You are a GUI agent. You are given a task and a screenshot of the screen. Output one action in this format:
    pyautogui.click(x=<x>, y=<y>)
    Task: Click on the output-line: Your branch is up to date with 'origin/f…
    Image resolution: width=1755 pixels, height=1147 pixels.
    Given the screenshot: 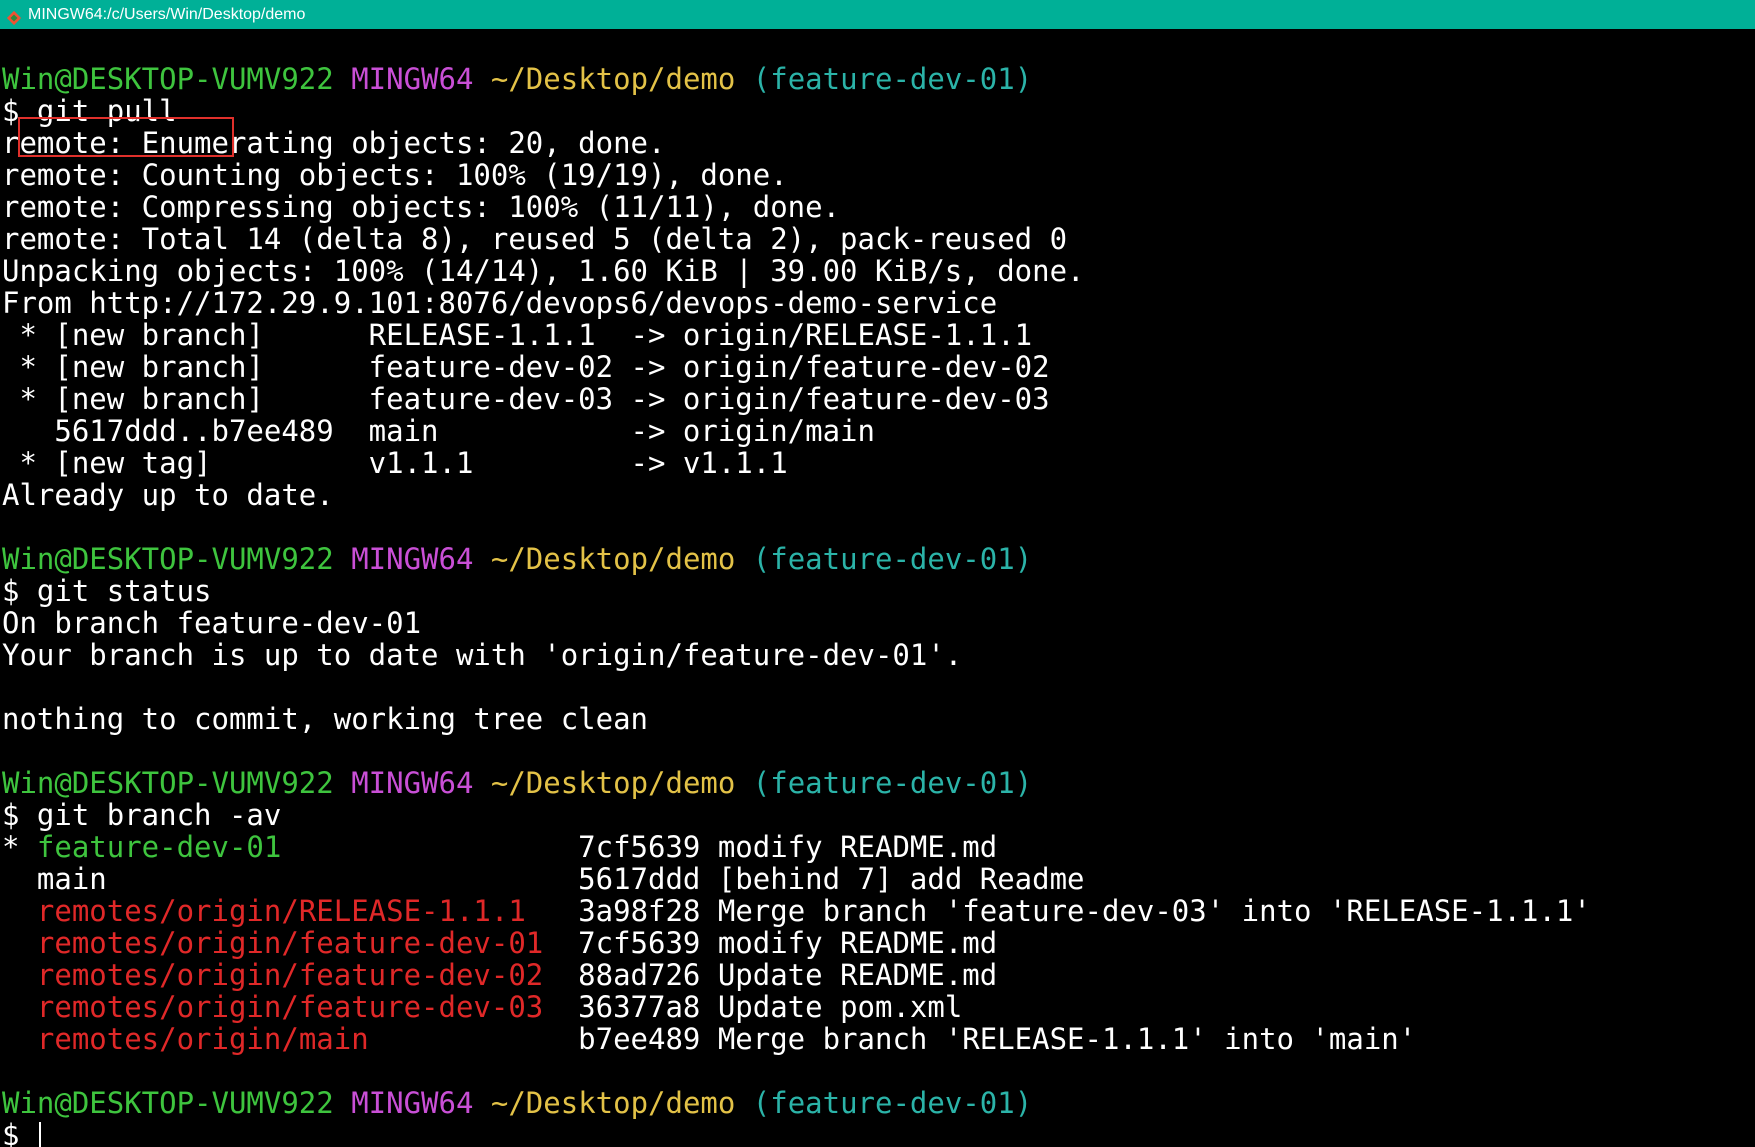 What is the action you would take?
    pyautogui.click(x=796, y=655)
    